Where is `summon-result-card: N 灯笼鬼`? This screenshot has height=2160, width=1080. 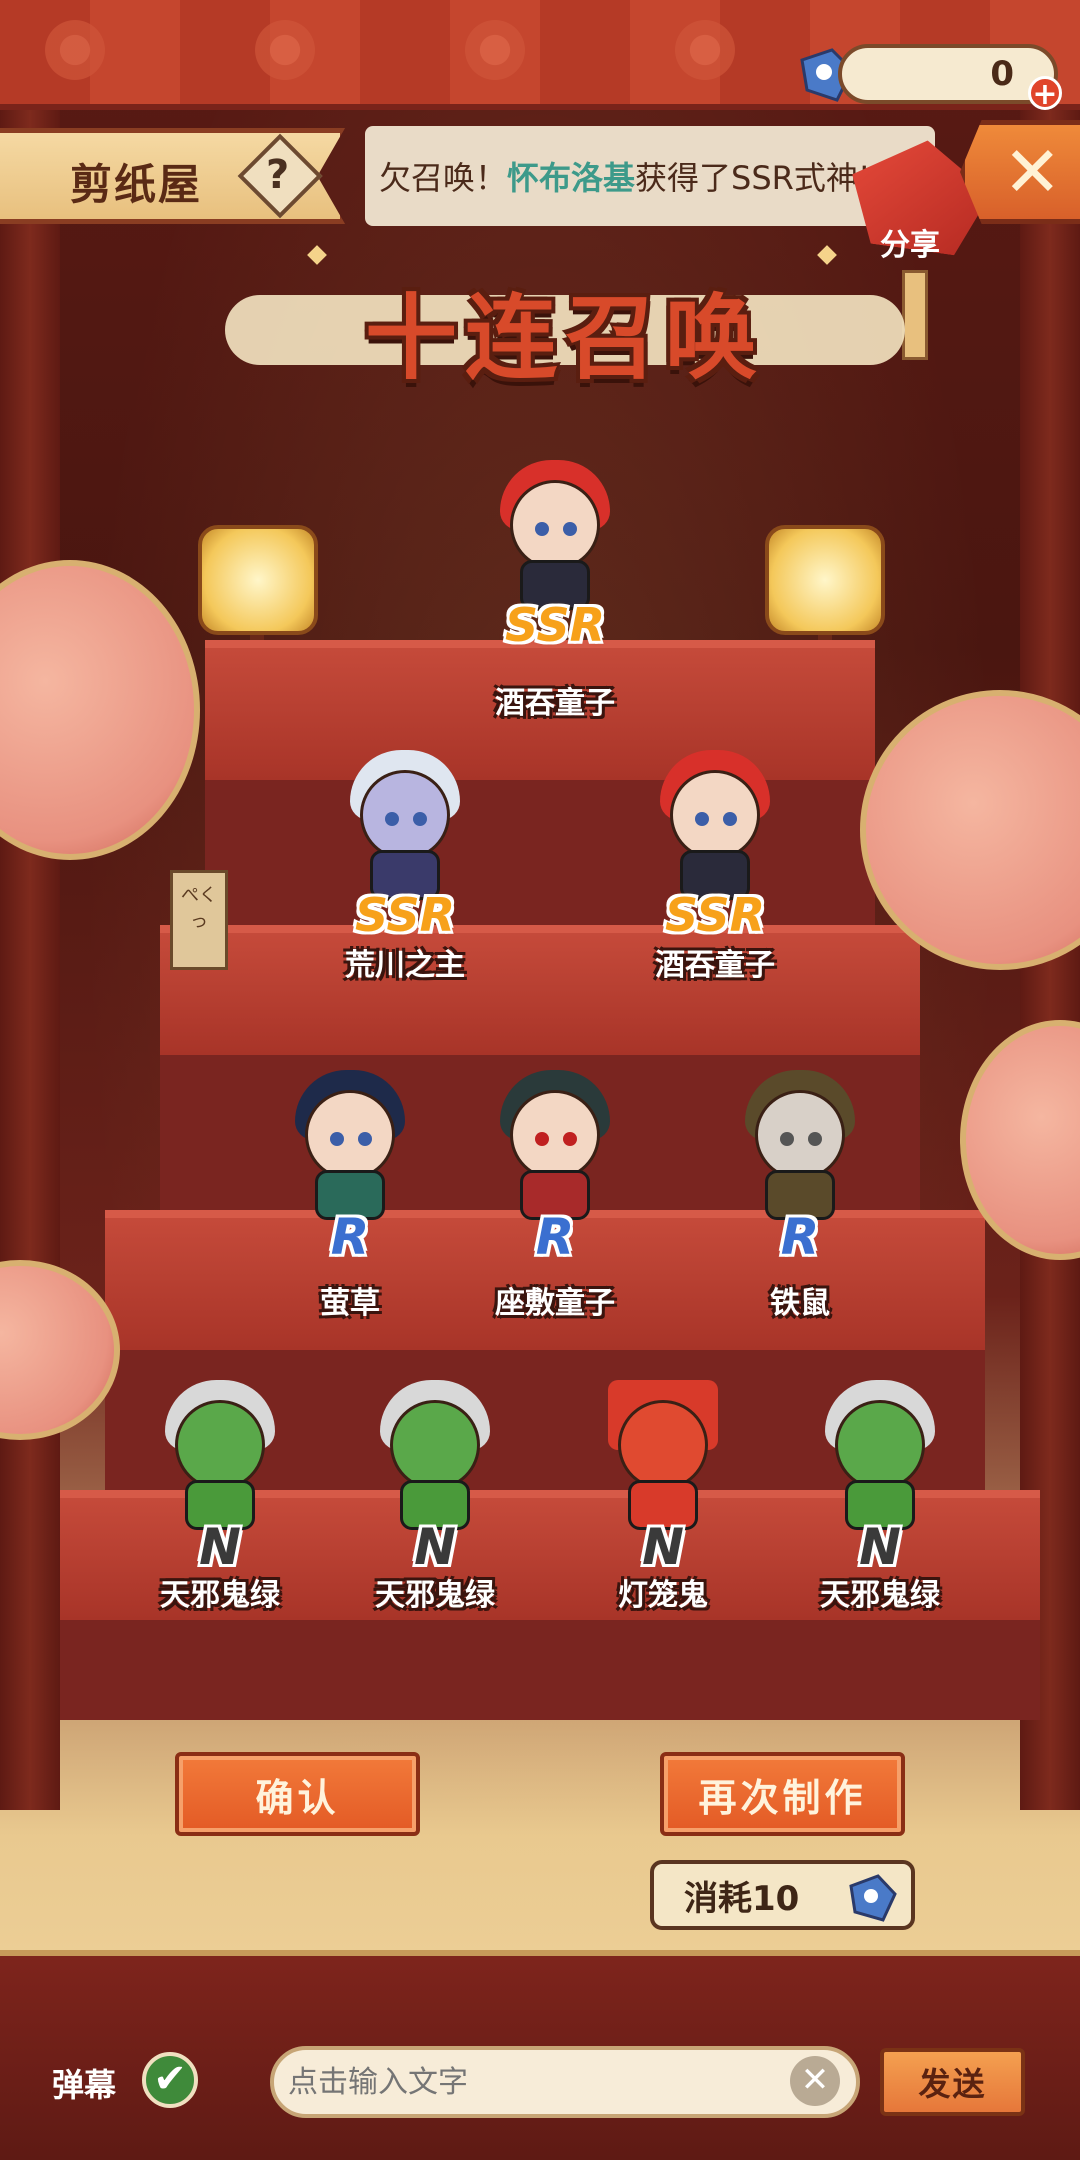
summon-result-card: N 灯笼鬼 is located at coordinates (663, 1491).